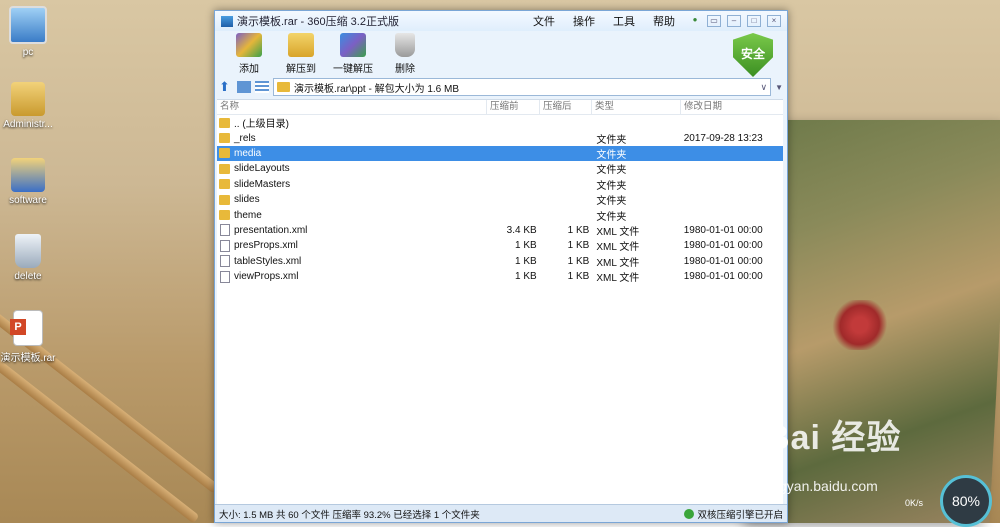 The height and width of the screenshot is (527, 1000). Describe the element at coordinates (821, 486) in the screenshot. I see `baidu-watermark-url: jingyan.baidu.com` at that location.